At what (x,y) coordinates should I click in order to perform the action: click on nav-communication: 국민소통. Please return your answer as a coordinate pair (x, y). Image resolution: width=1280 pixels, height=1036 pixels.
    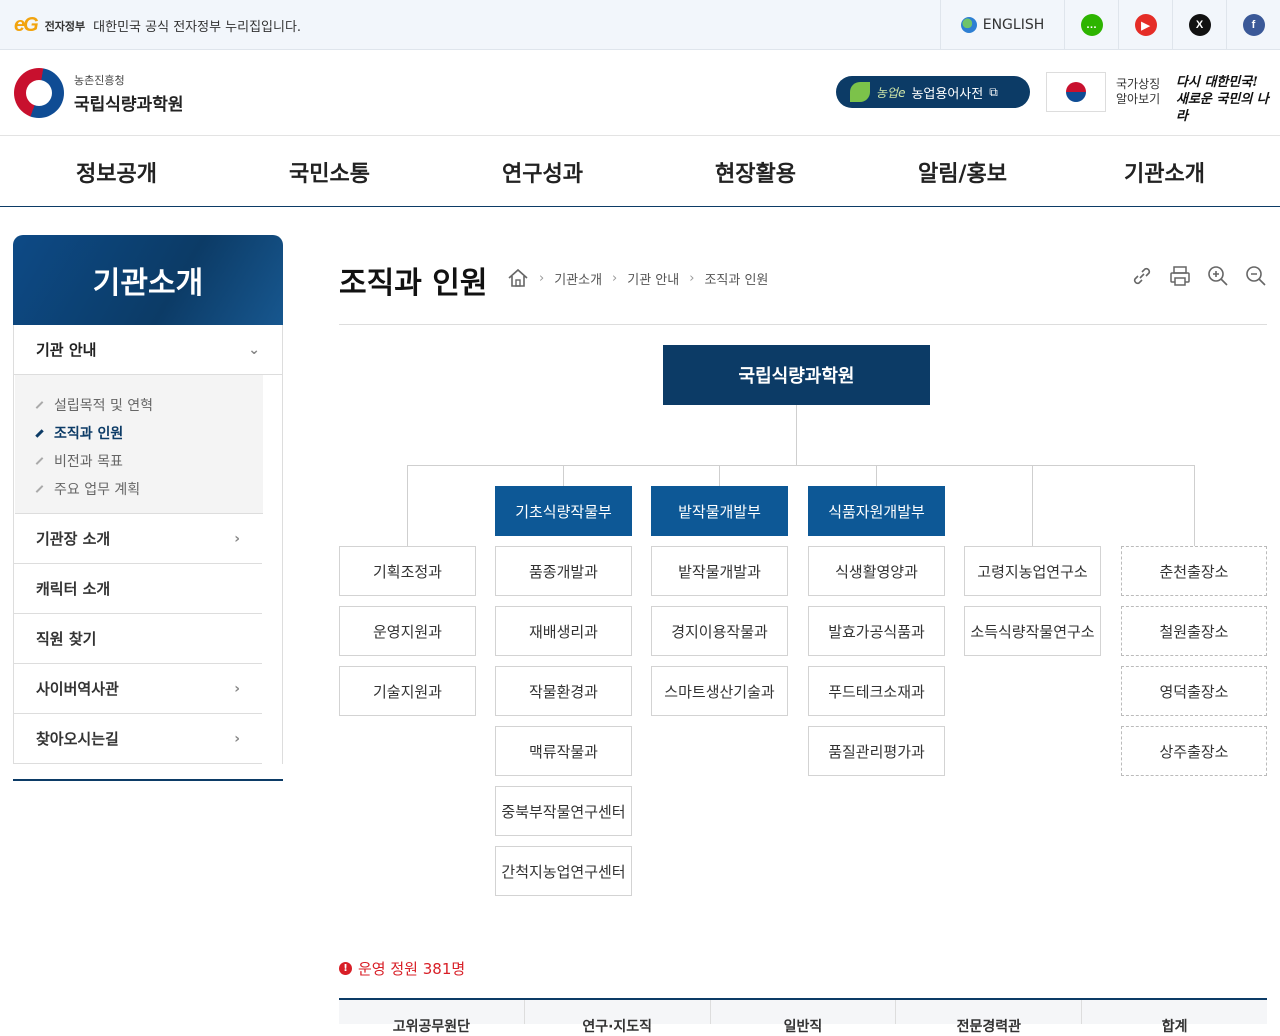
    Looking at the image, I should click on (329, 172).